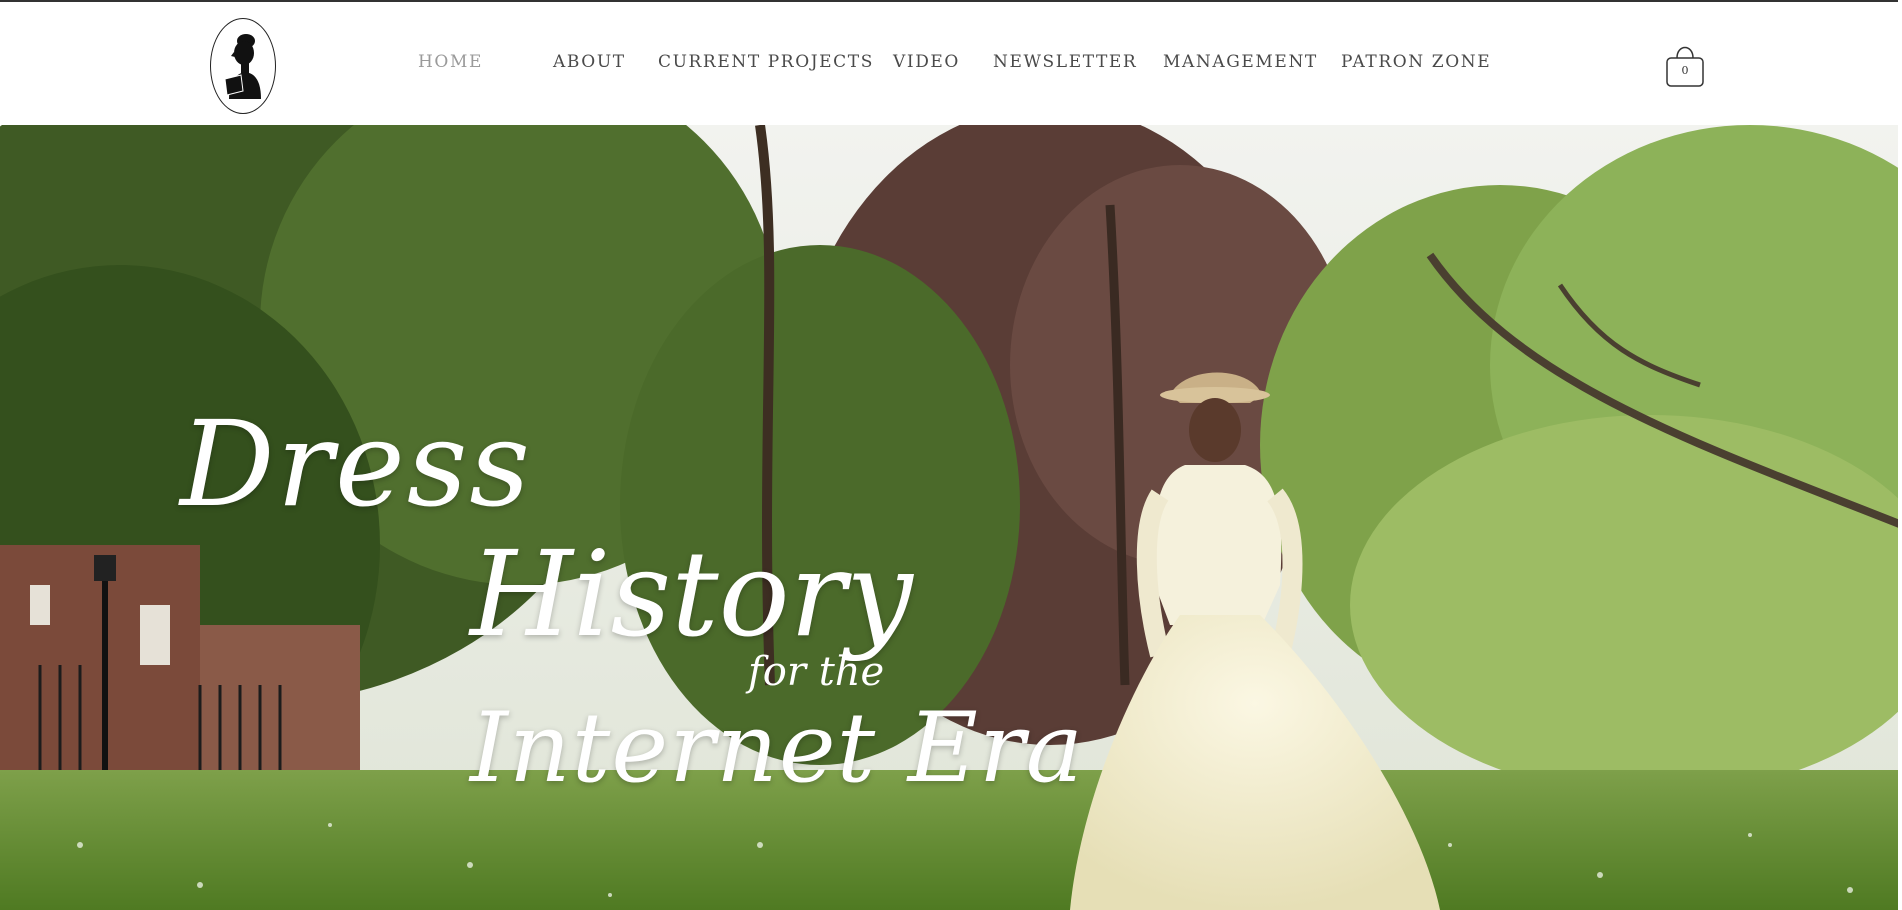 The image size is (1902, 910). Describe the element at coordinates (766, 62) in the screenshot. I see `nav-current-projects: CURRENT PROJECTS` at that location.